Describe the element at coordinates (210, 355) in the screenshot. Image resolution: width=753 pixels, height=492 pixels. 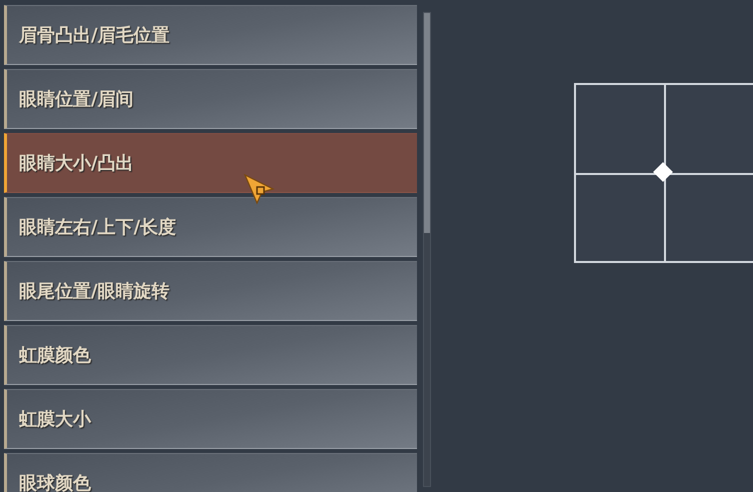
I see `menu-option: 虹膜颜色` at that location.